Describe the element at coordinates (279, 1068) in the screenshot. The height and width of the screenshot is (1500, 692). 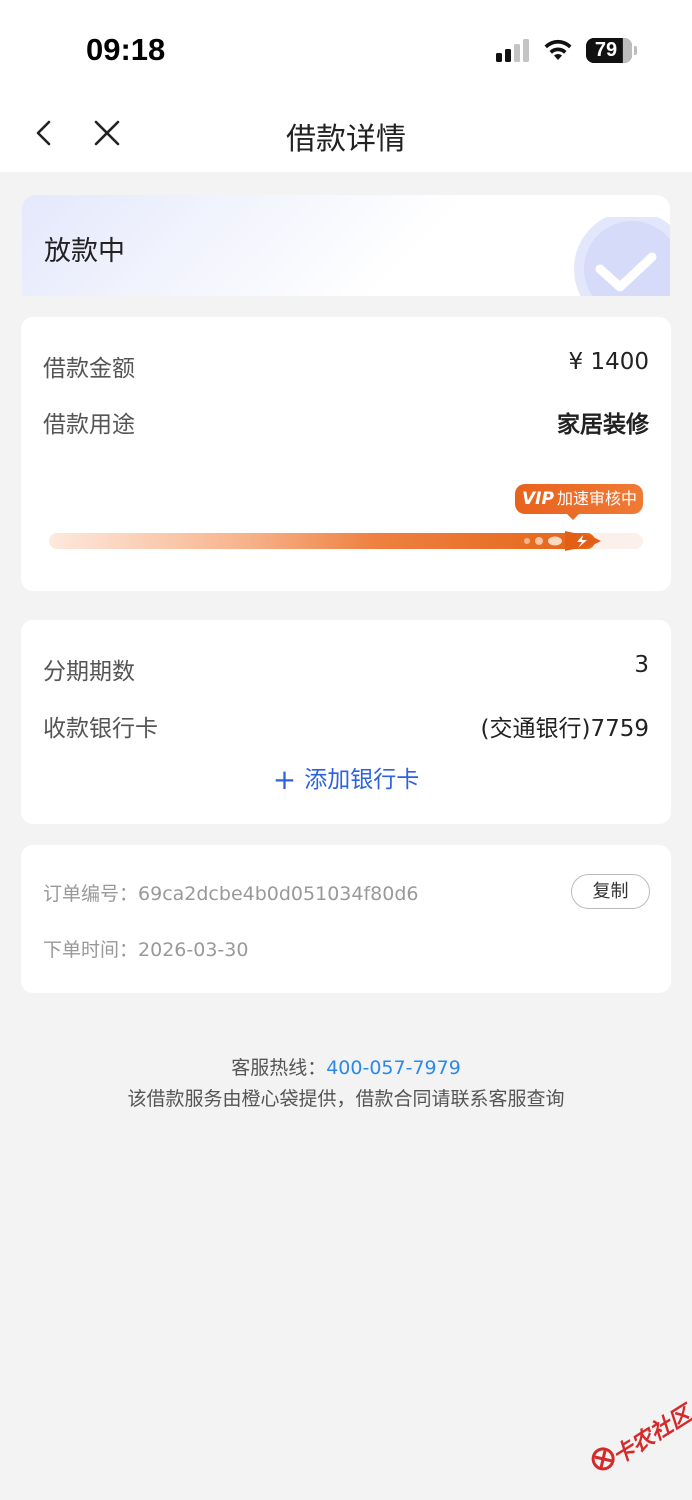
I see `hotline-label: 客服热线：` at that location.